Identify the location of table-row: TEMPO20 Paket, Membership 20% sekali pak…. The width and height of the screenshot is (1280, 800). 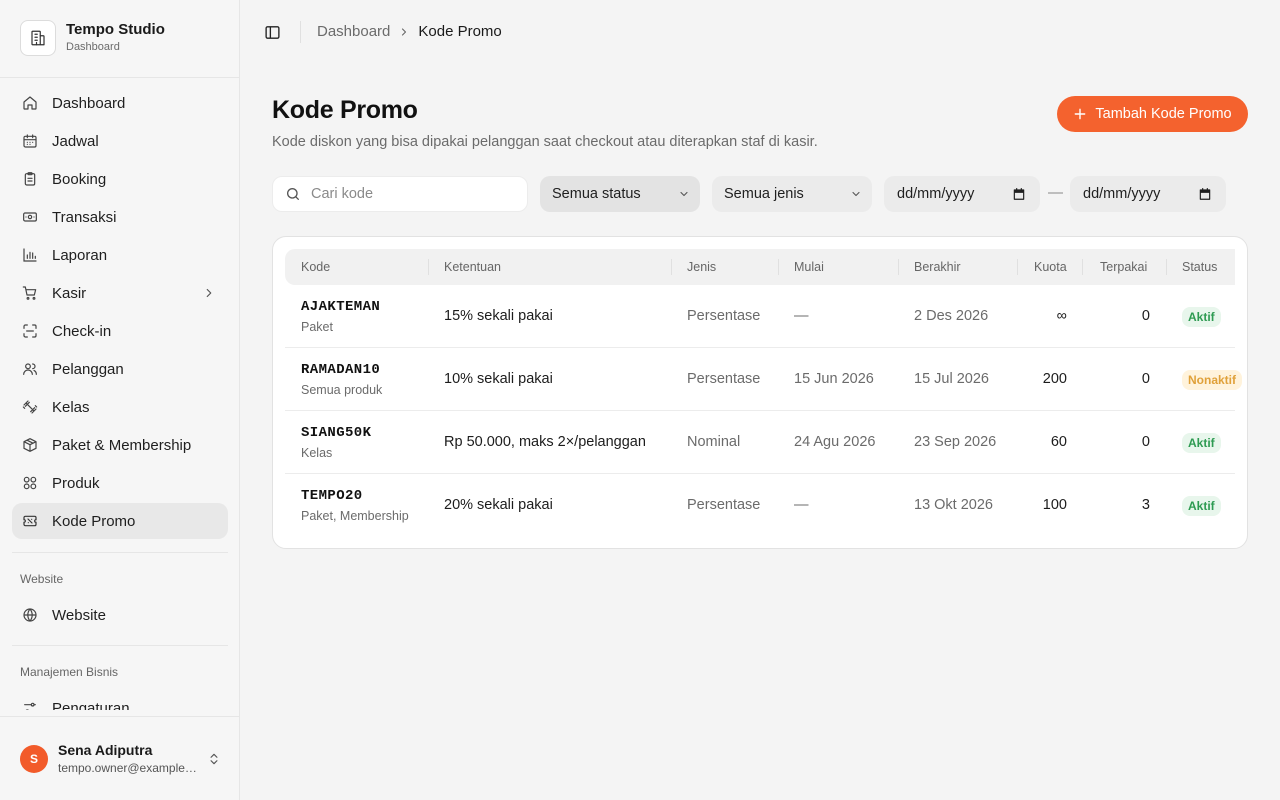
(760, 505).